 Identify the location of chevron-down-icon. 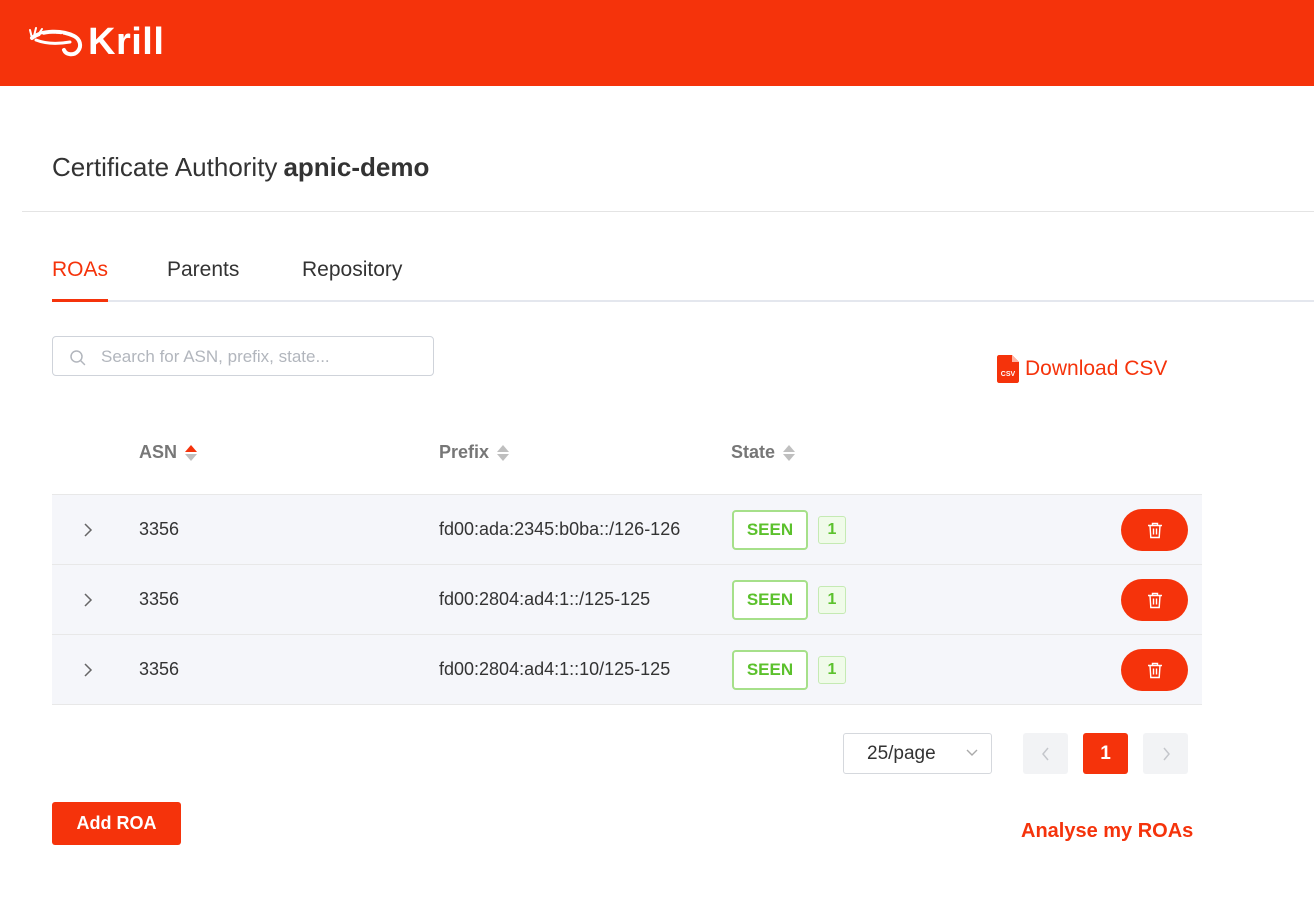
(972, 752).